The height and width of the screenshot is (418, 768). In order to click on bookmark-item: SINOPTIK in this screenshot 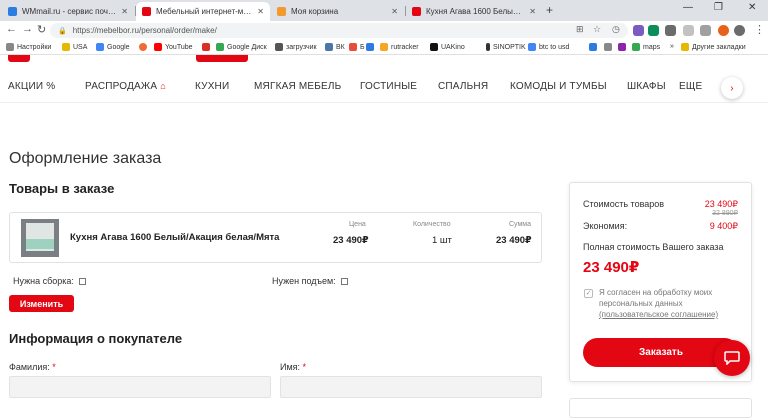, I will do `click(506, 47)`.